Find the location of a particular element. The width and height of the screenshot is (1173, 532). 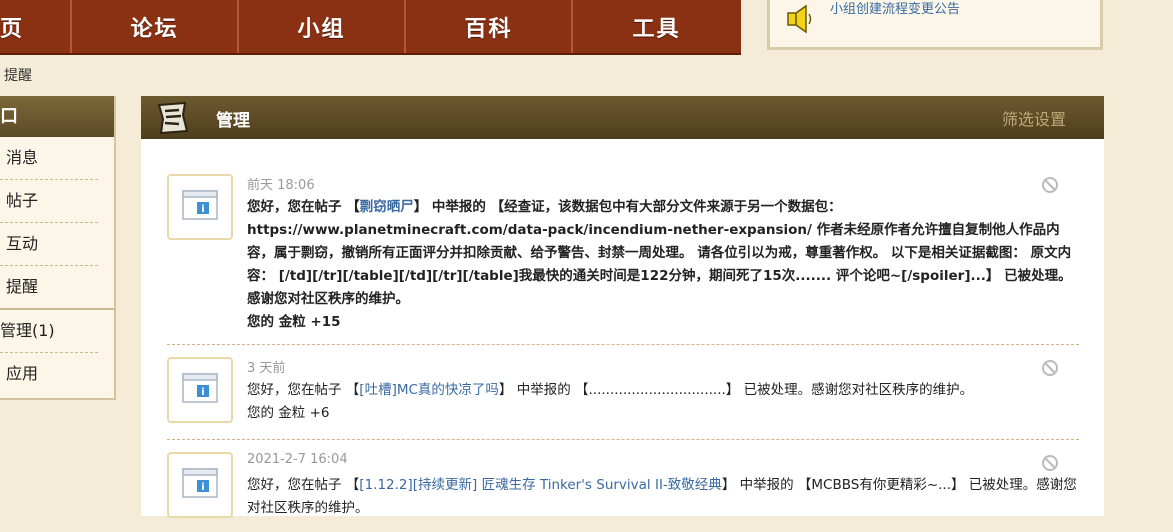

sidebar-item-apps: 应用 is located at coordinates (49, 374).